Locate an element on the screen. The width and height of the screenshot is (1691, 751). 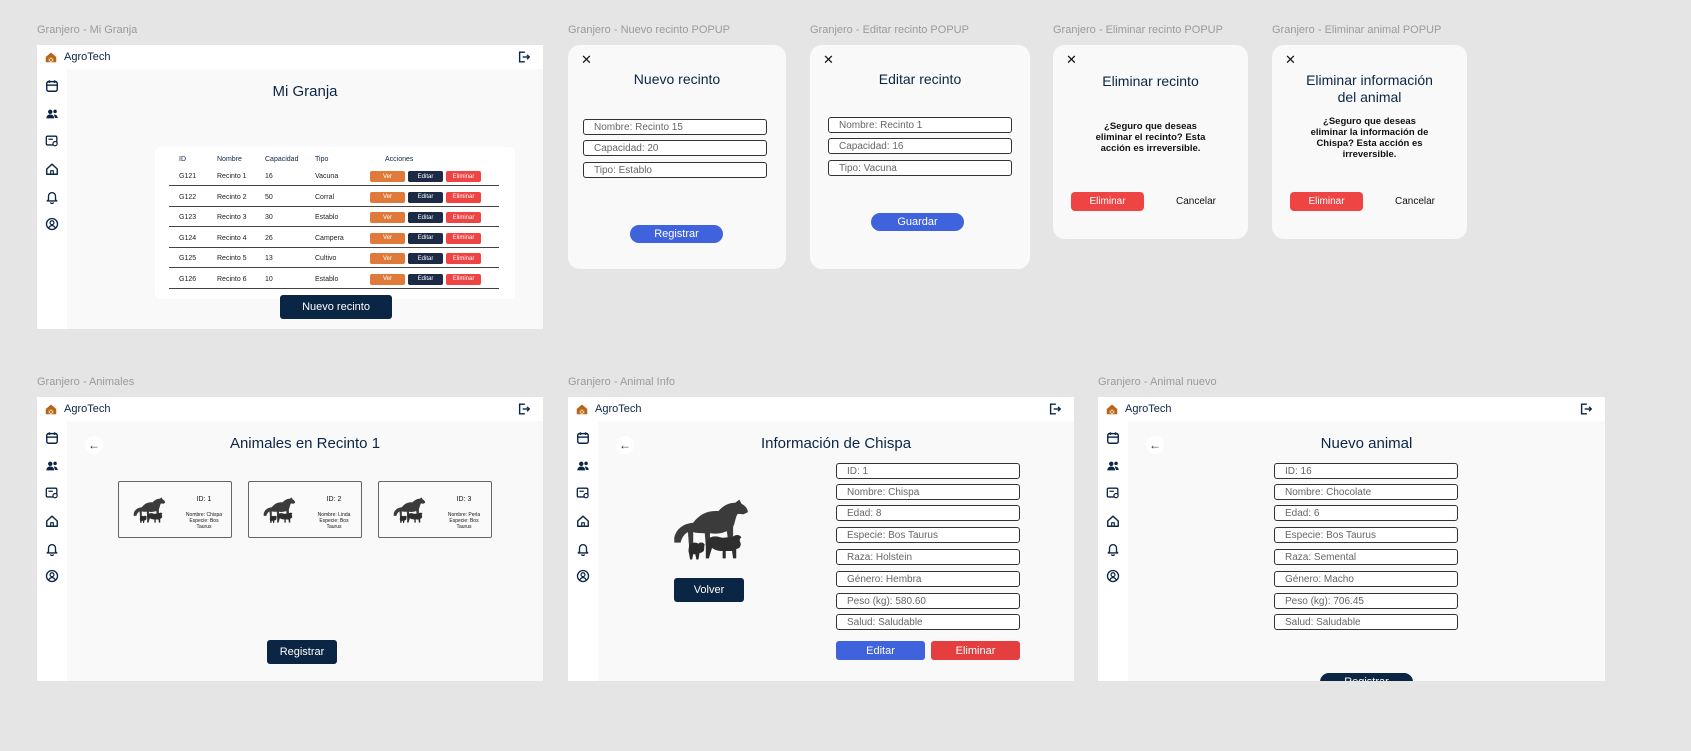
genero-field: Género: Macho is located at coordinates (1366, 579).